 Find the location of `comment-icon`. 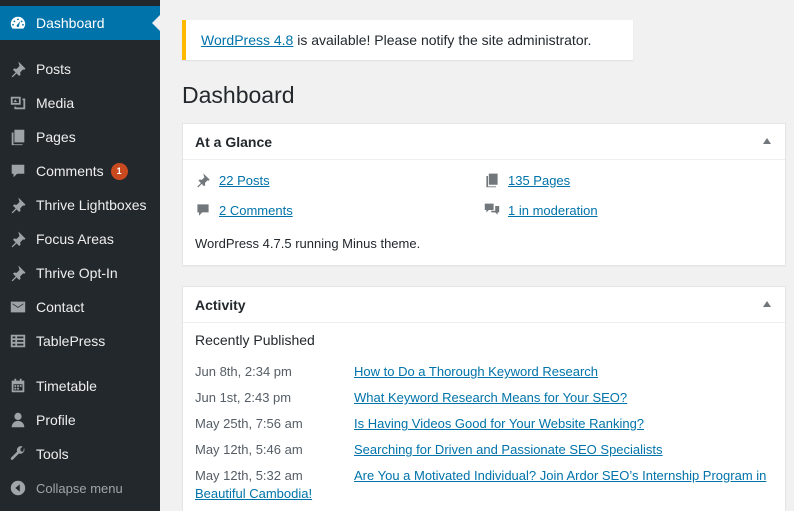

comment-icon is located at coordinates (203, 210).